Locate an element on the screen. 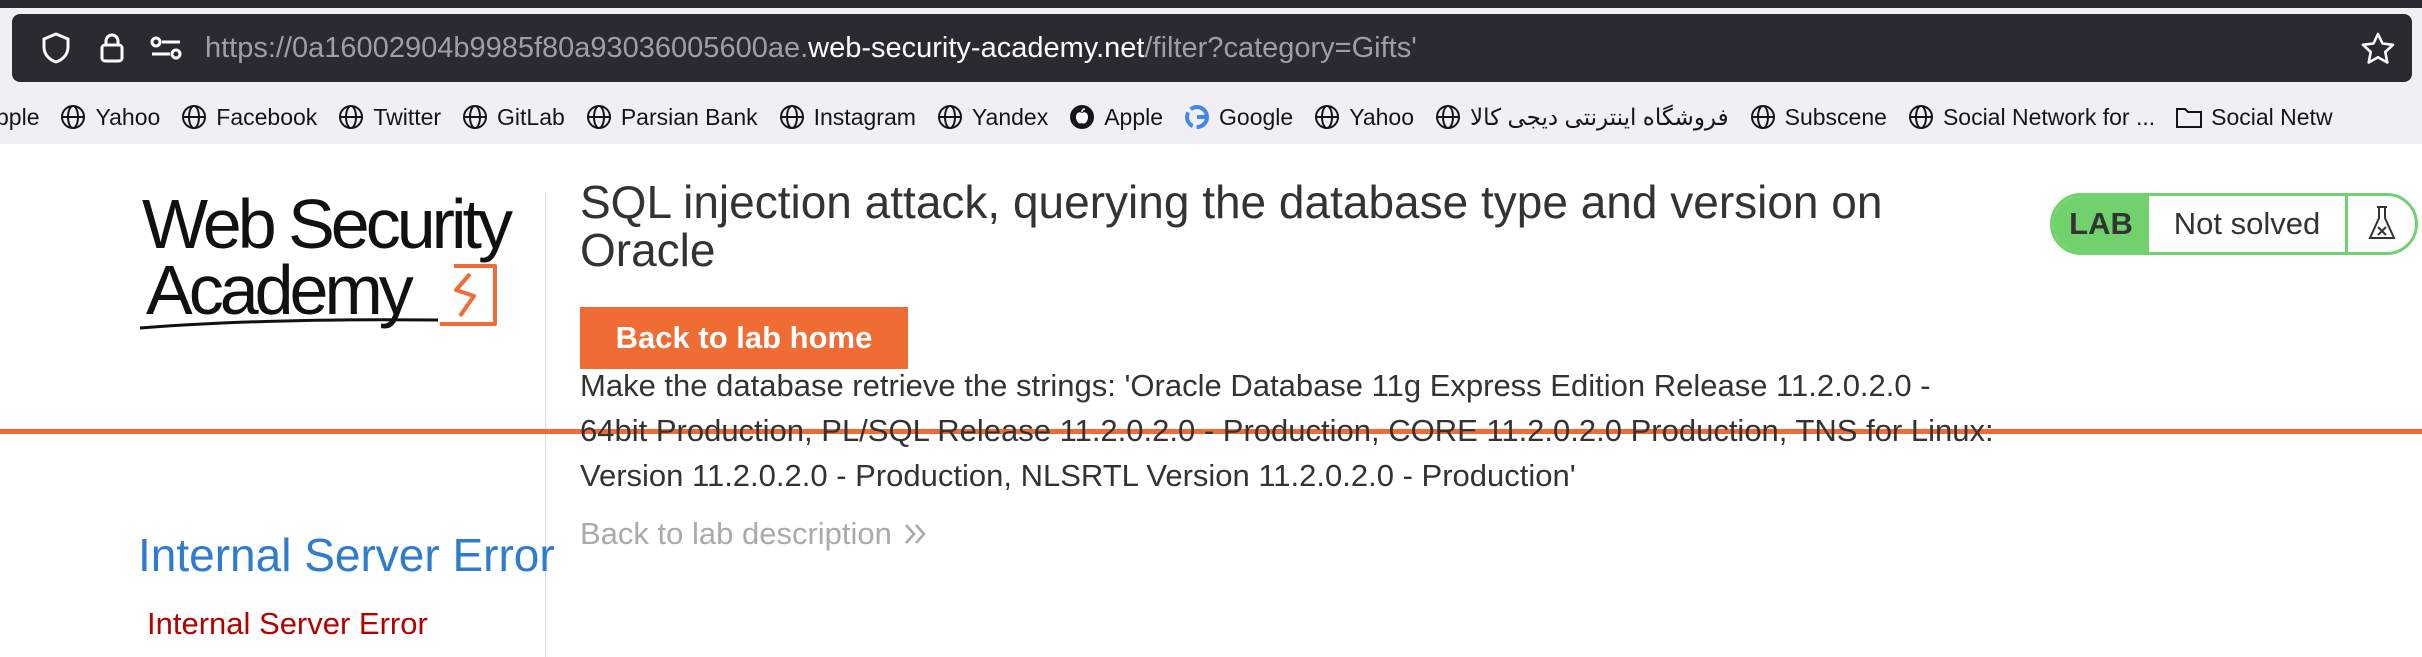 The height and width of the screenshot is (657, 2422). lab-status-text: Not solved is located at coordinates (2247, 223).